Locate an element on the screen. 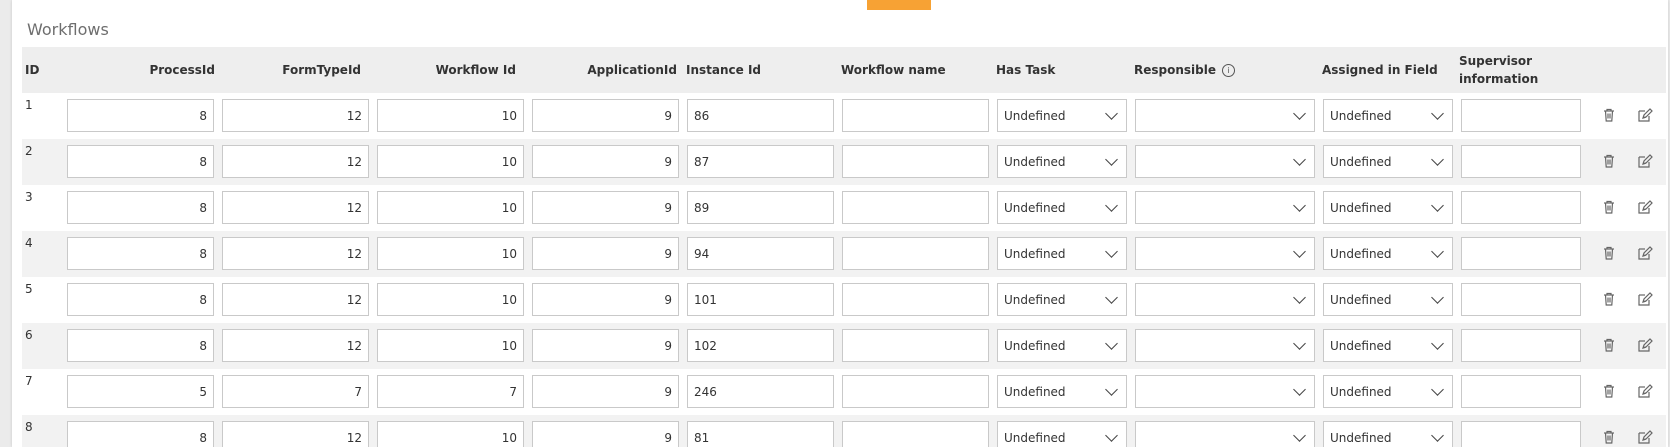 The width and height of the screenshot is (1670, 447). form-type-id-input: 7 is located at coordinates (295, 391).